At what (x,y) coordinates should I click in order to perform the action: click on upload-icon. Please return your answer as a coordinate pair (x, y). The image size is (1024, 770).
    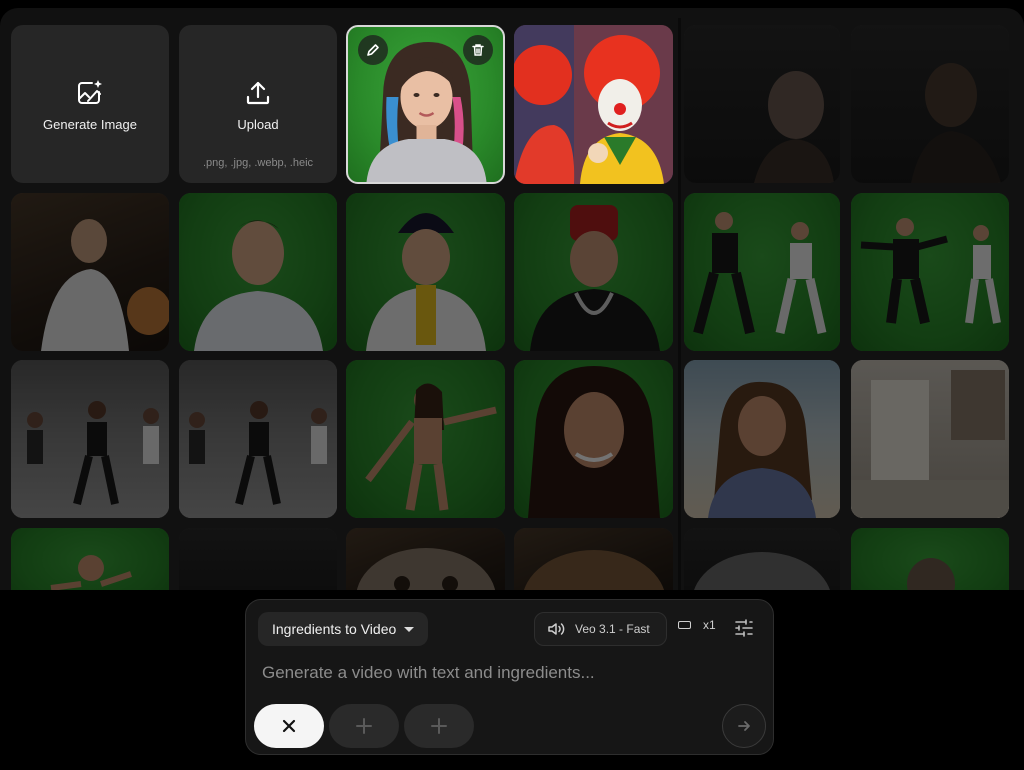
    Looking at the image, I should click on (258, 93).